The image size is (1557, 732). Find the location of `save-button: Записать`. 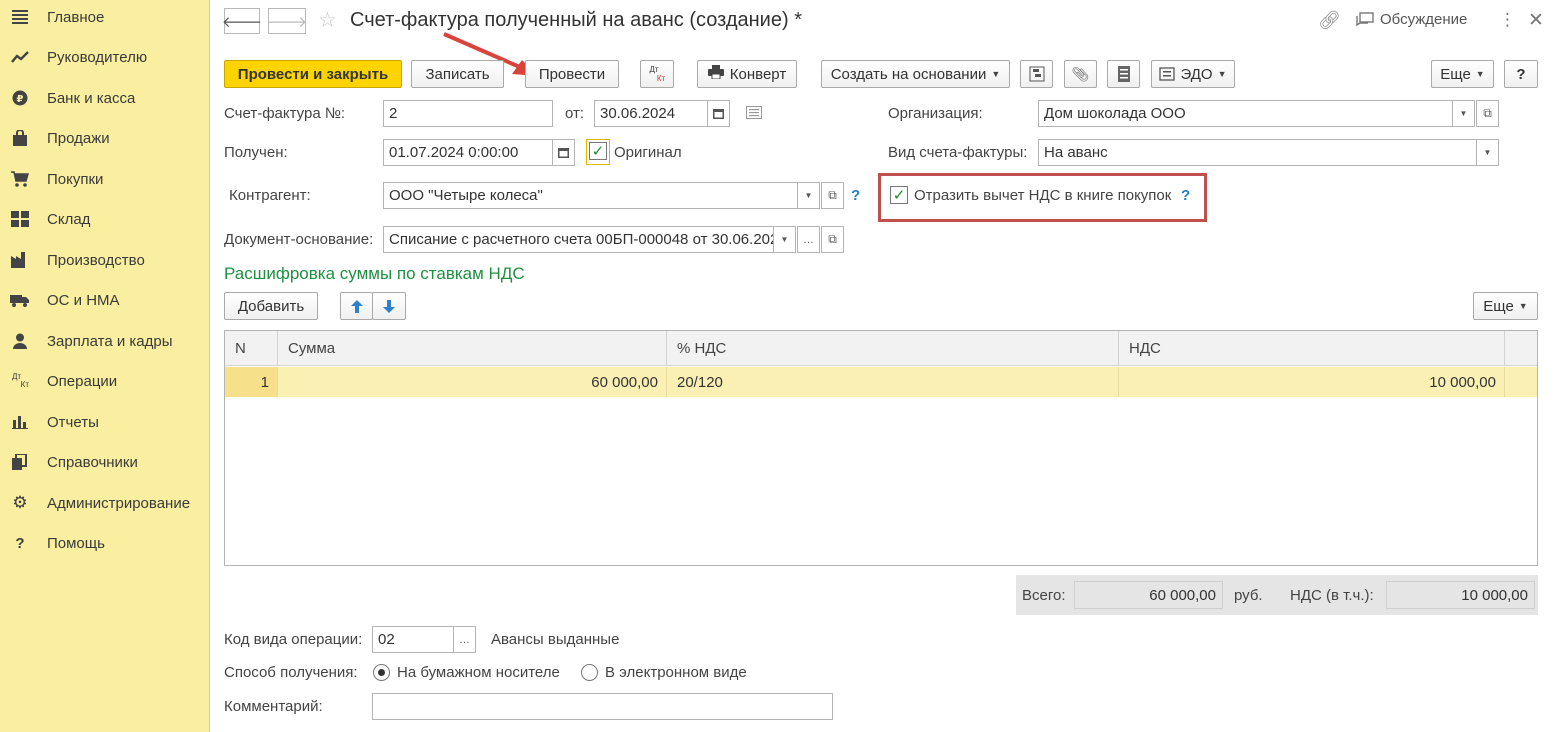

save-button: Записать is located at coordinates (457, 74).